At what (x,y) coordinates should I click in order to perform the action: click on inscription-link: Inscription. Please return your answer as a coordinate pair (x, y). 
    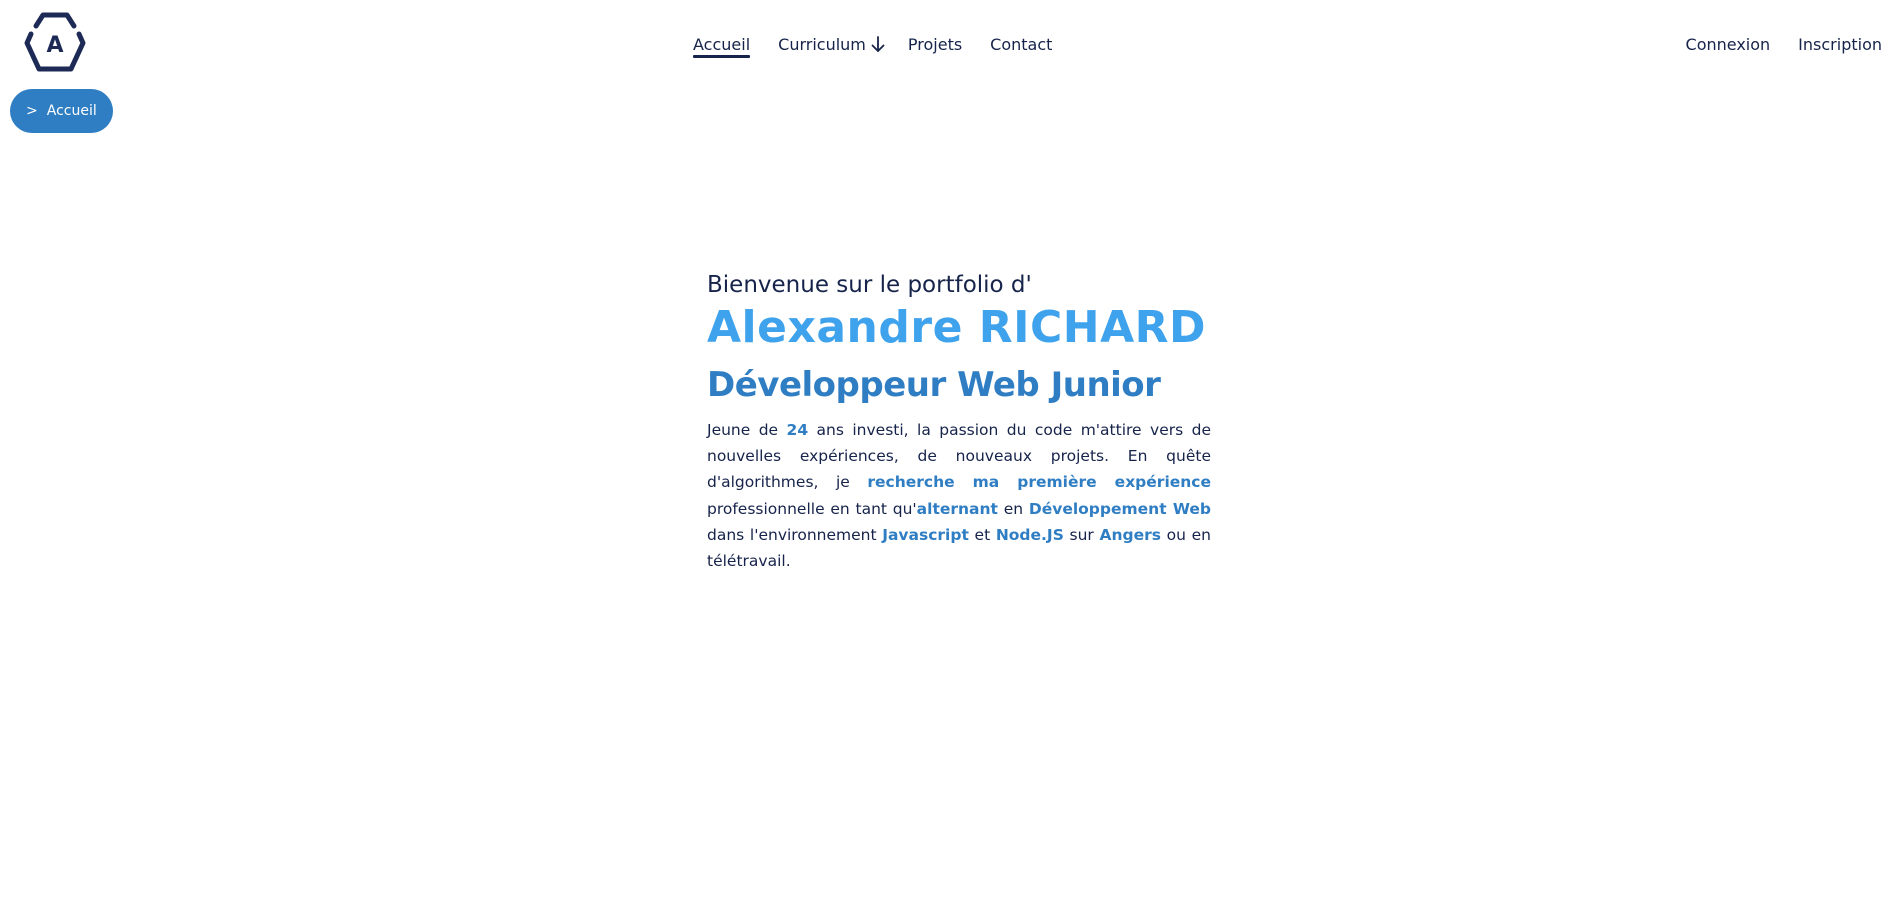
    Looking at the image, I should click on (1840, 44).